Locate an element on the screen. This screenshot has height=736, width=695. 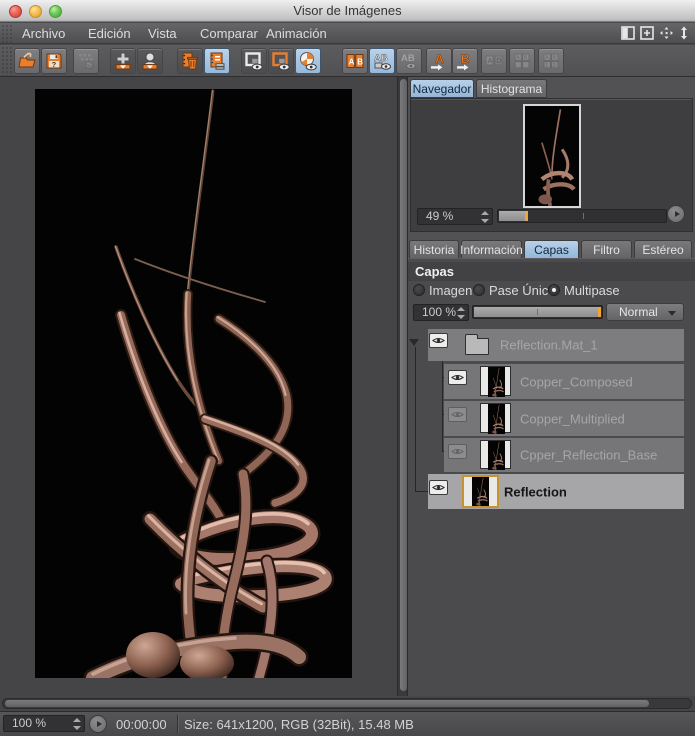
titlebar: Visor de Imágenes is located at coordinates (347, 11).